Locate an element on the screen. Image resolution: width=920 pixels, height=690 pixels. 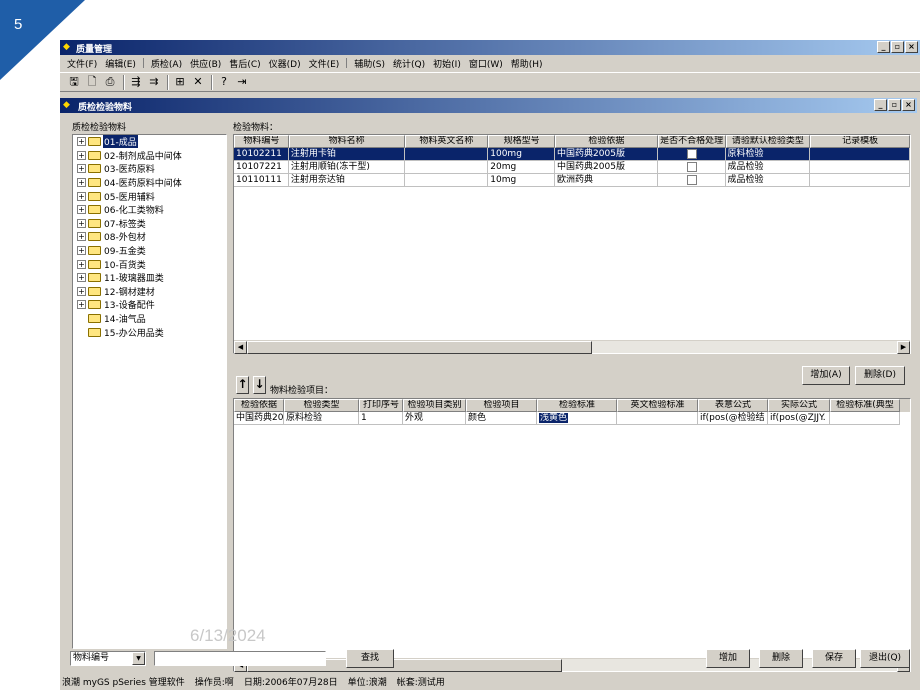
column-header: 检验项目 is located at coordinates (501, 405).